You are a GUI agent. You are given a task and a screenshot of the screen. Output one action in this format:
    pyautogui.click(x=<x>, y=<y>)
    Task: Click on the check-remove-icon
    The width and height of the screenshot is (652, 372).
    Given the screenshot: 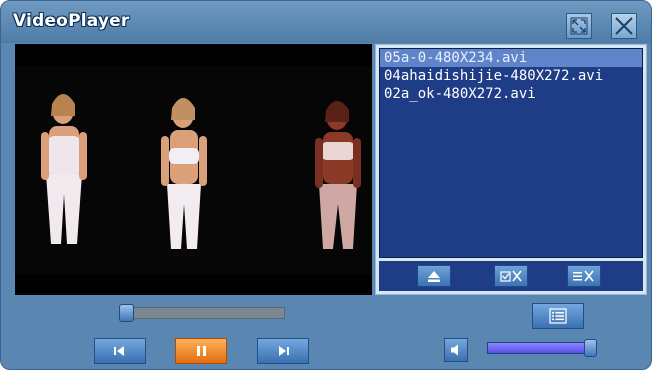 What is the action you would take?
    pyautogui.click(x=511, y=276)
    